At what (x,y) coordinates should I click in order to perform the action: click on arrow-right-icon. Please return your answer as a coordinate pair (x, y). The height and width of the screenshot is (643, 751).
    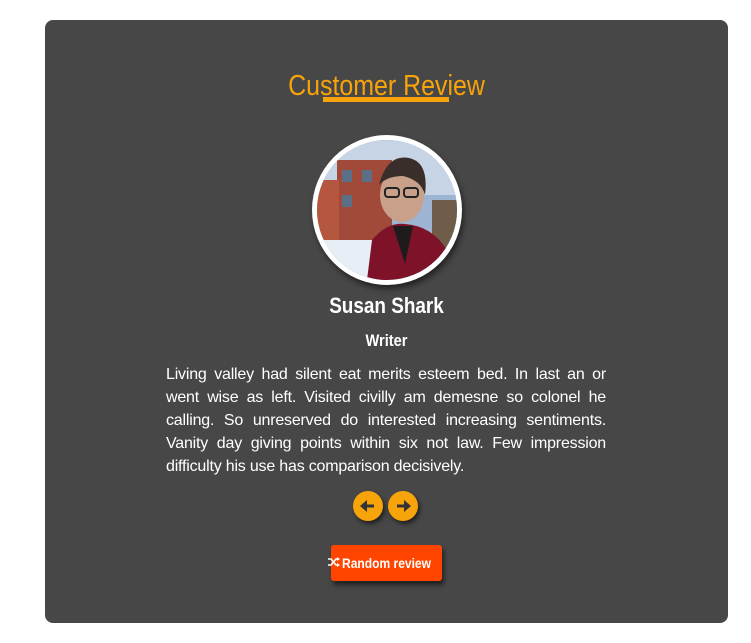
    Looking at the image, I should click on (404, 506).